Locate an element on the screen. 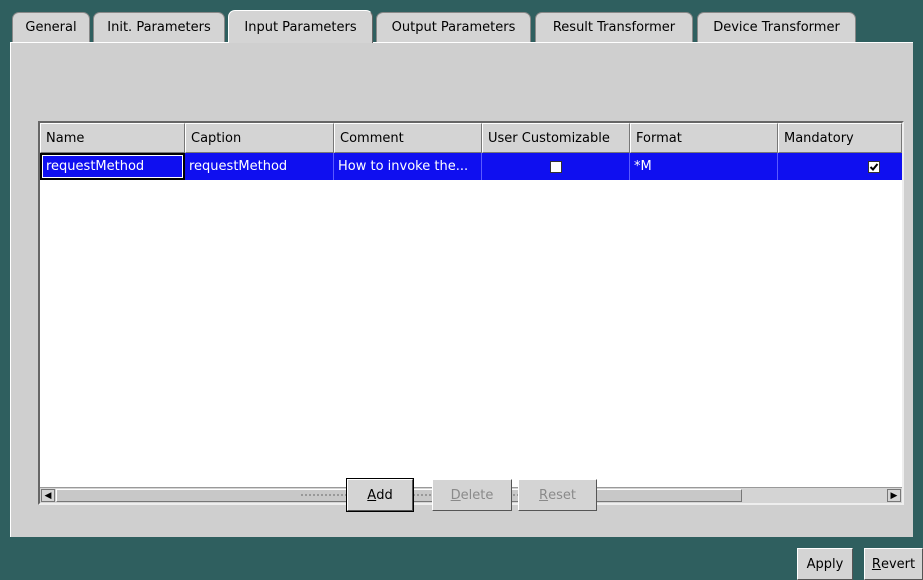 The height and width of the screenshot is (580, 923). column-header-name: Name is located at coordinates (112, 138).